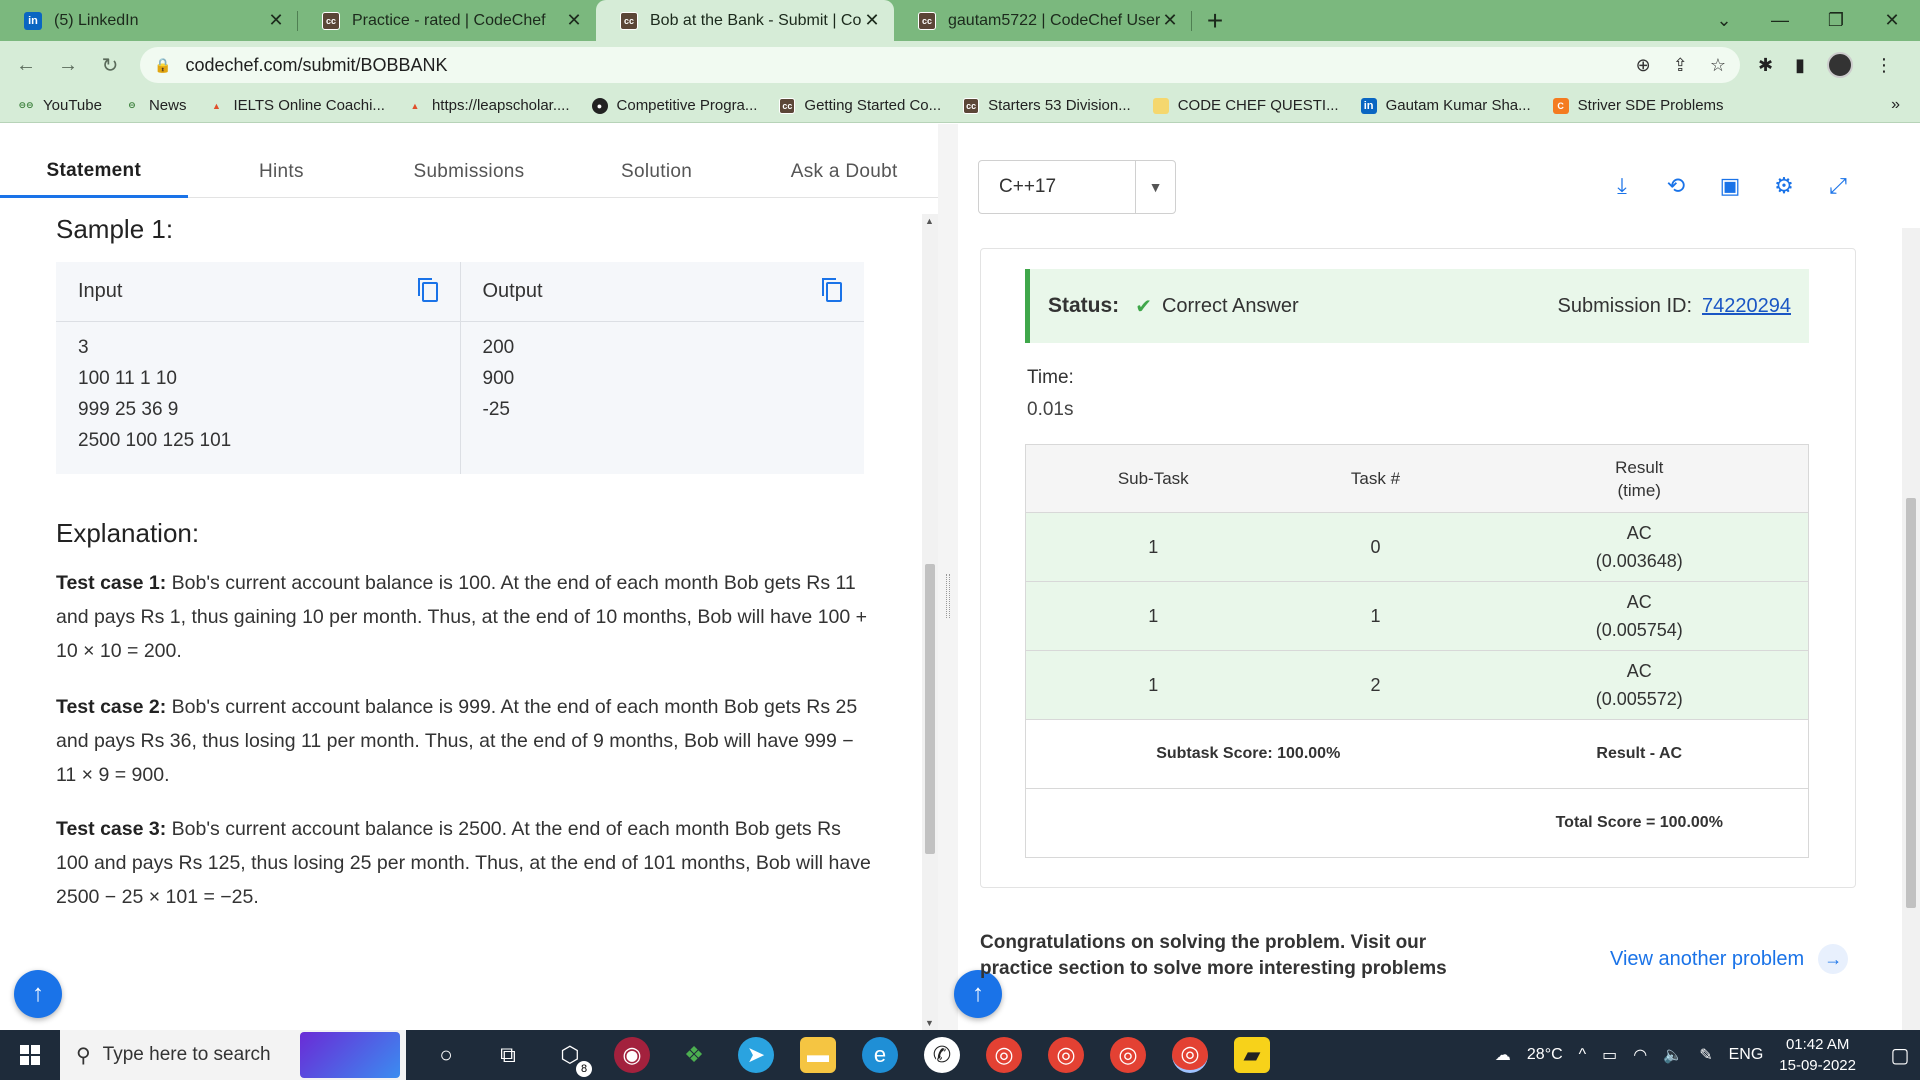 The image size is (1920, 1080). Describe the element at coordinates (971, 105) in the screenshot. I see `codechef-icon: cc` at that location.